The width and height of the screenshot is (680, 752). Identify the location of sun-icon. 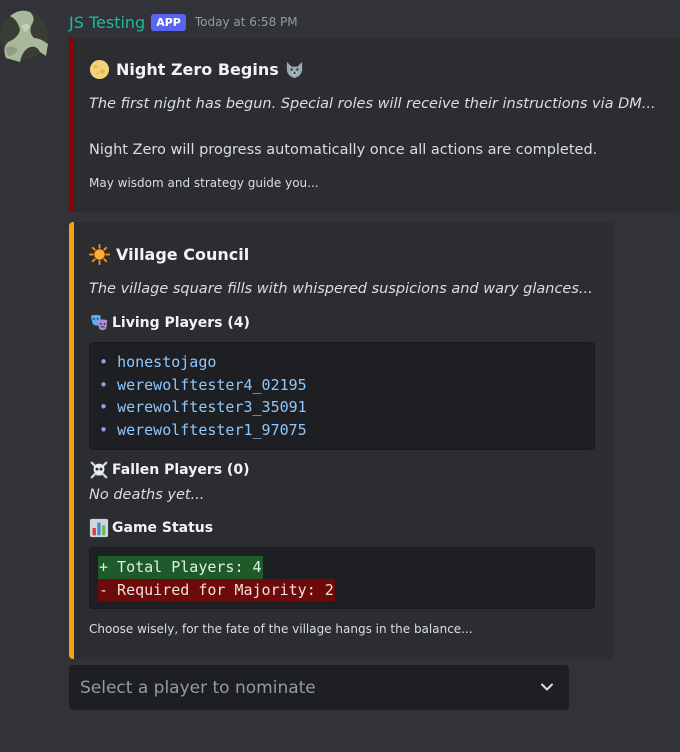
(99, 254).